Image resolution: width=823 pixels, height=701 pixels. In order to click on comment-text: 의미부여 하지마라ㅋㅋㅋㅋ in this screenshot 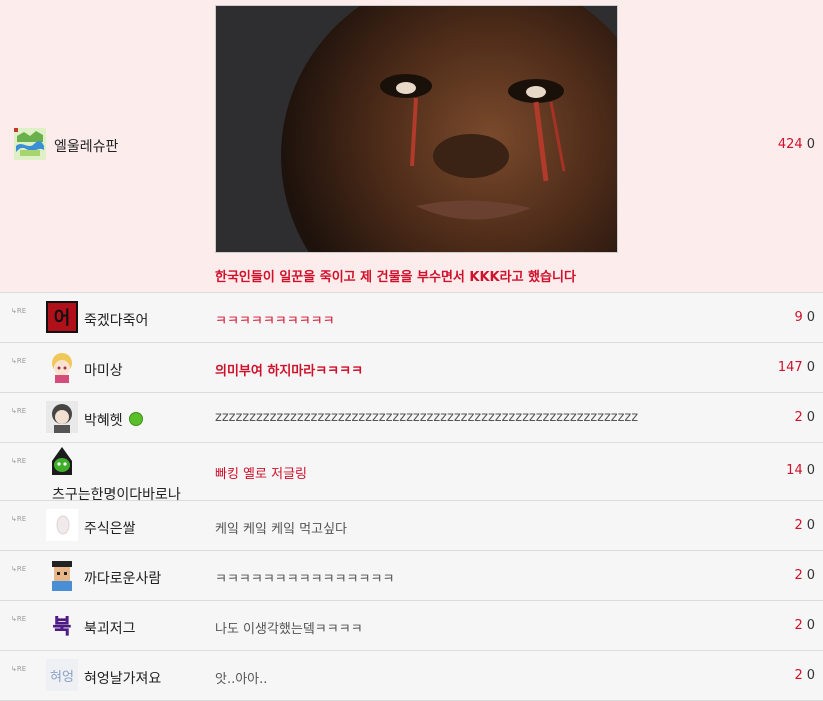, I will do `click(289, 371)`.